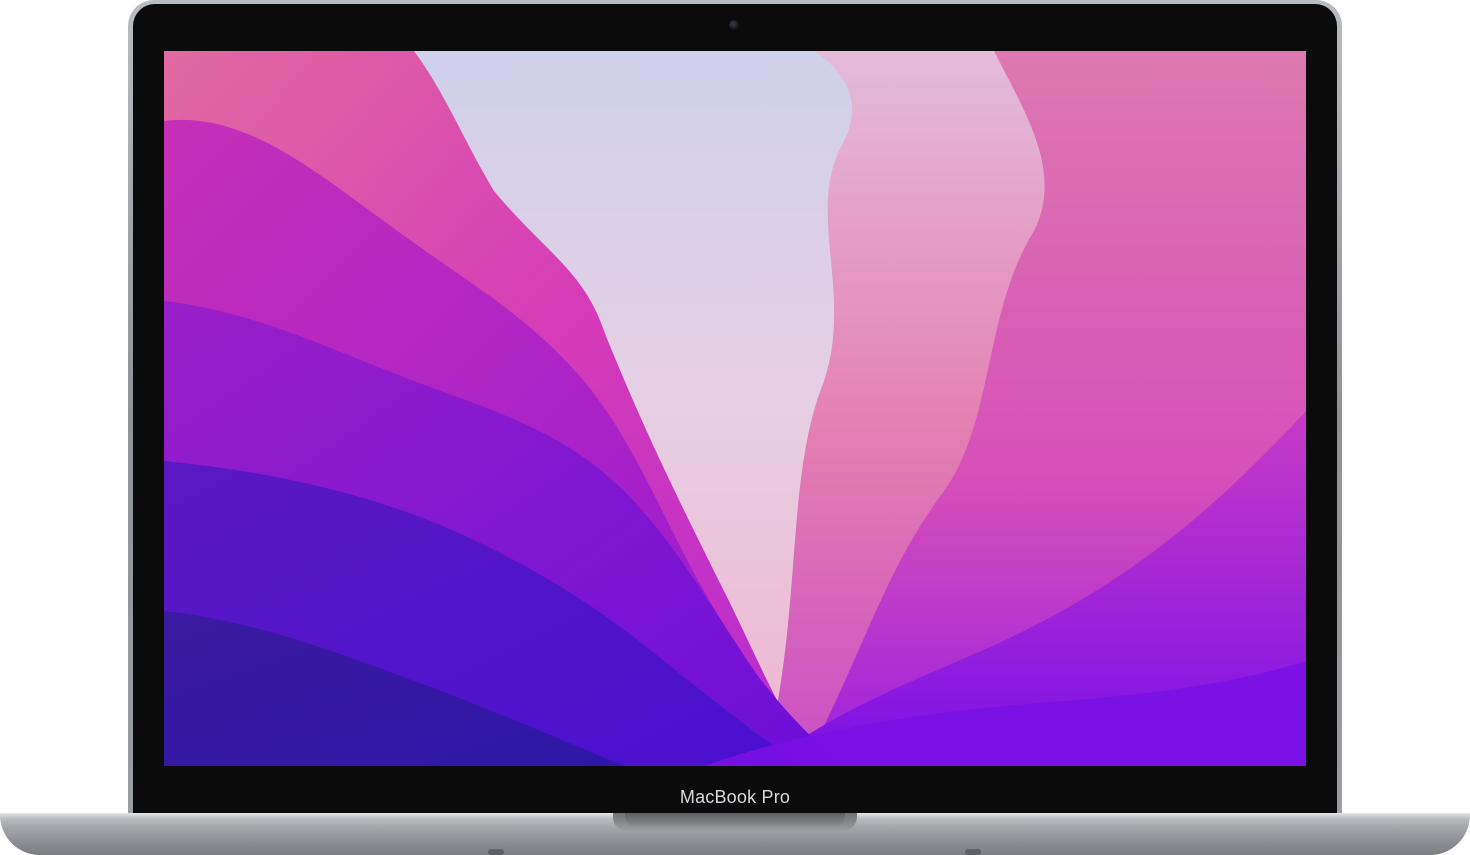 This screenshot has height=855, width=1470. What do you see at coordinates (973, 852) in the screenshot?
I see `rubber-foot-right` at bounding box center [973, 852].